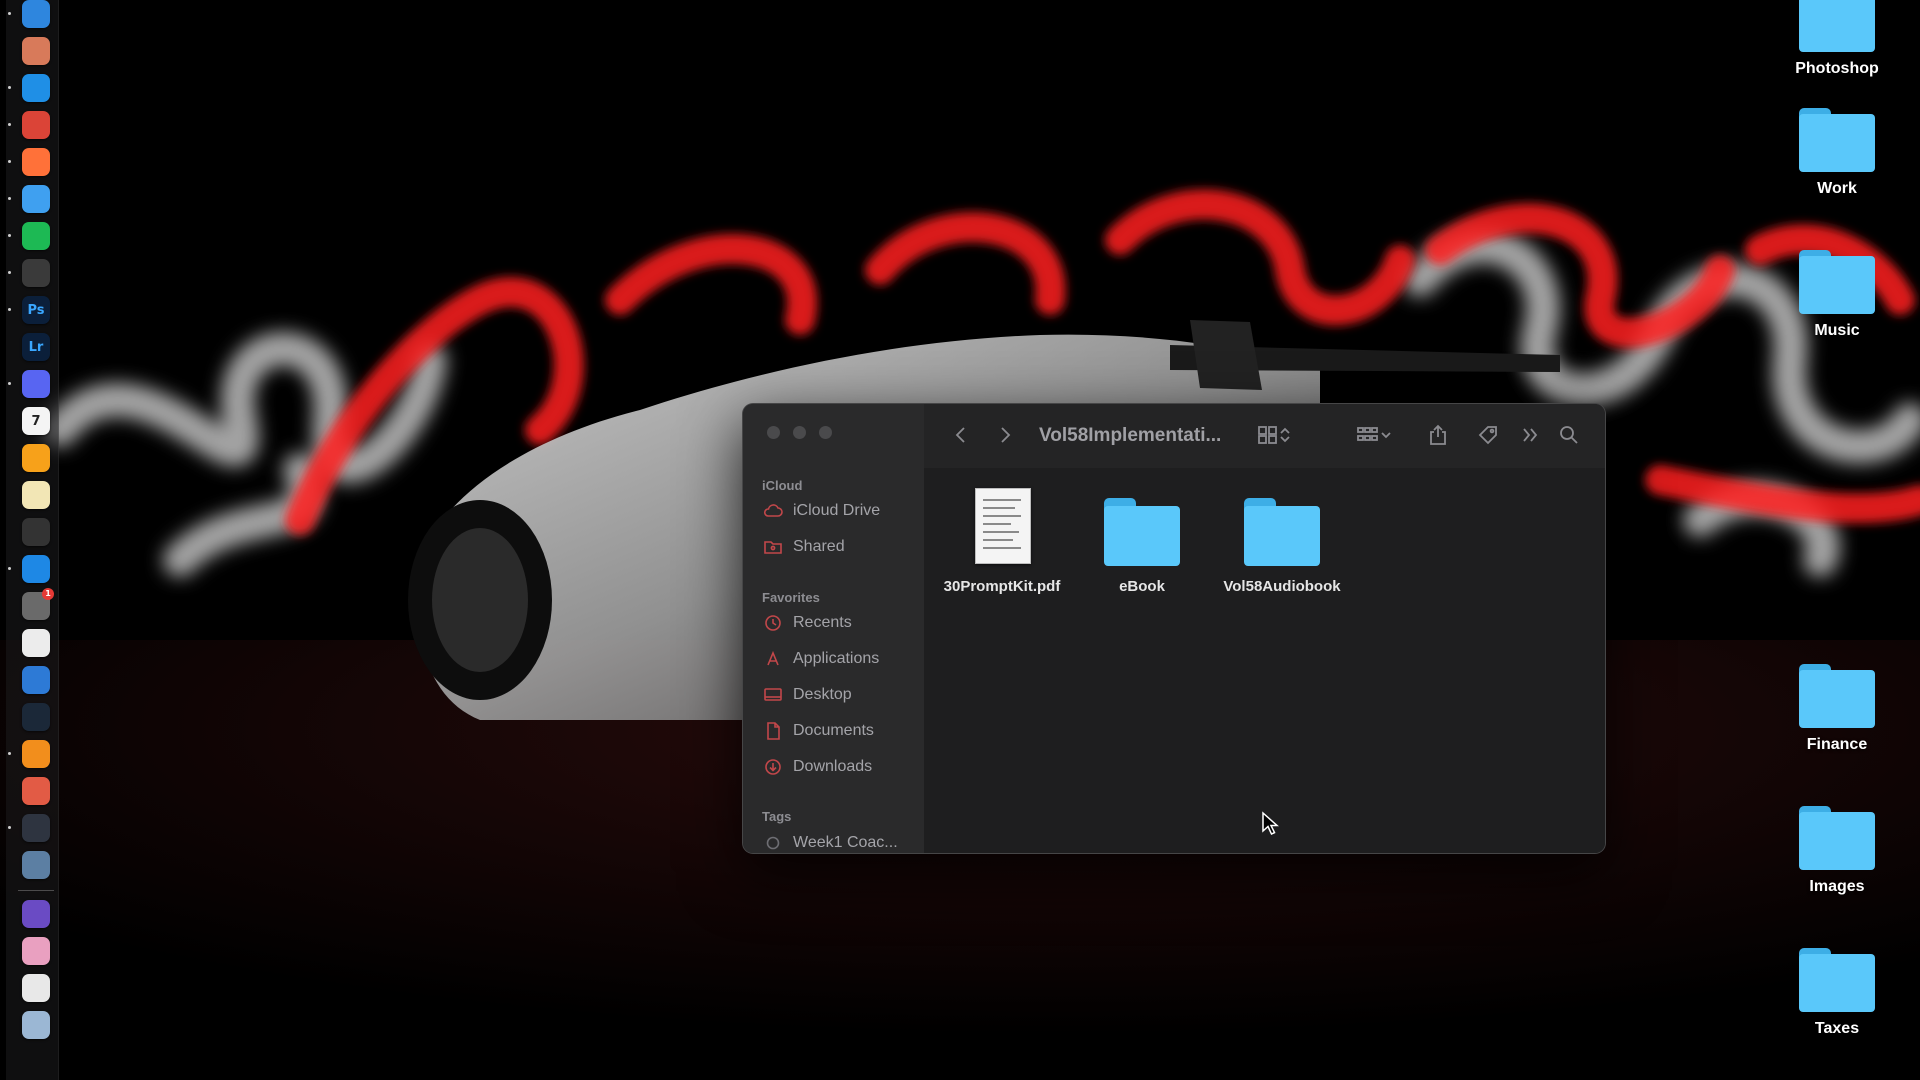 The height and width of the screenshot is (1080, 1920). What do you see at coordinates (1837, 851) in the screenshot?
I see `desktop-folder: Images` at bounding box center [1837, 851].